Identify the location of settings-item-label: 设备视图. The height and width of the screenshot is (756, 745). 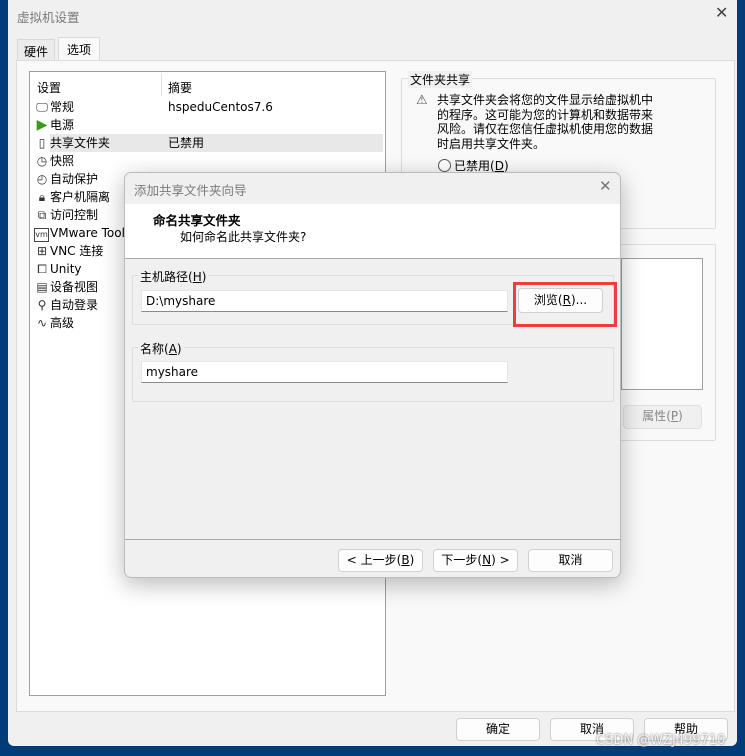
(74, 287).